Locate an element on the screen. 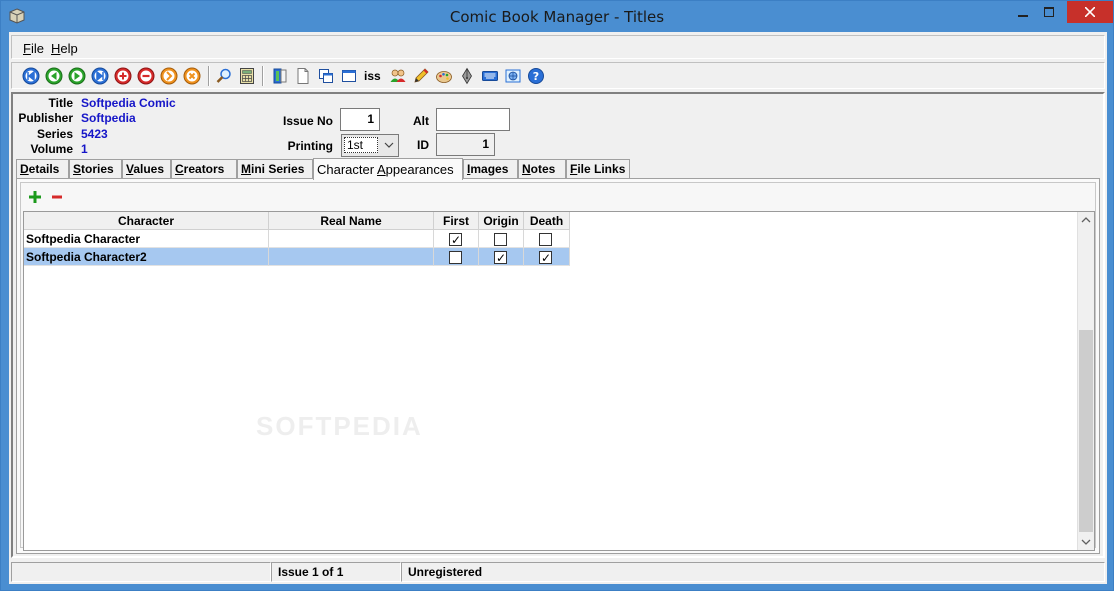  tab-label: reators is located at coordinates (204, 169).